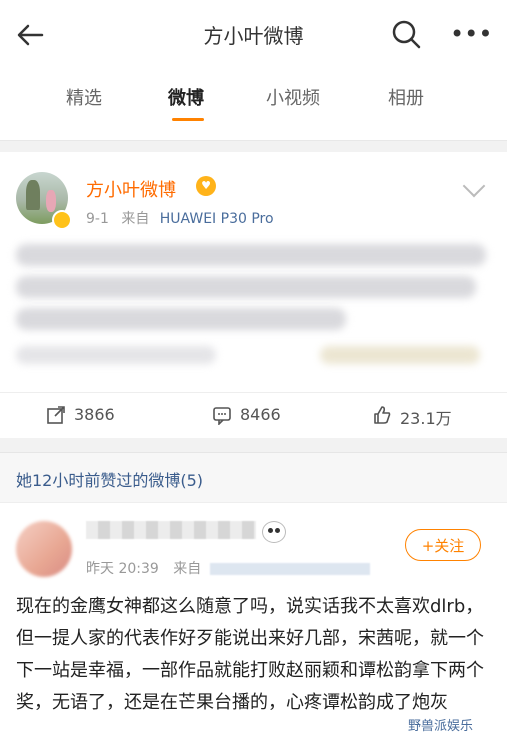  I want to click on tab-weibo: 微博, so click(186, 97).